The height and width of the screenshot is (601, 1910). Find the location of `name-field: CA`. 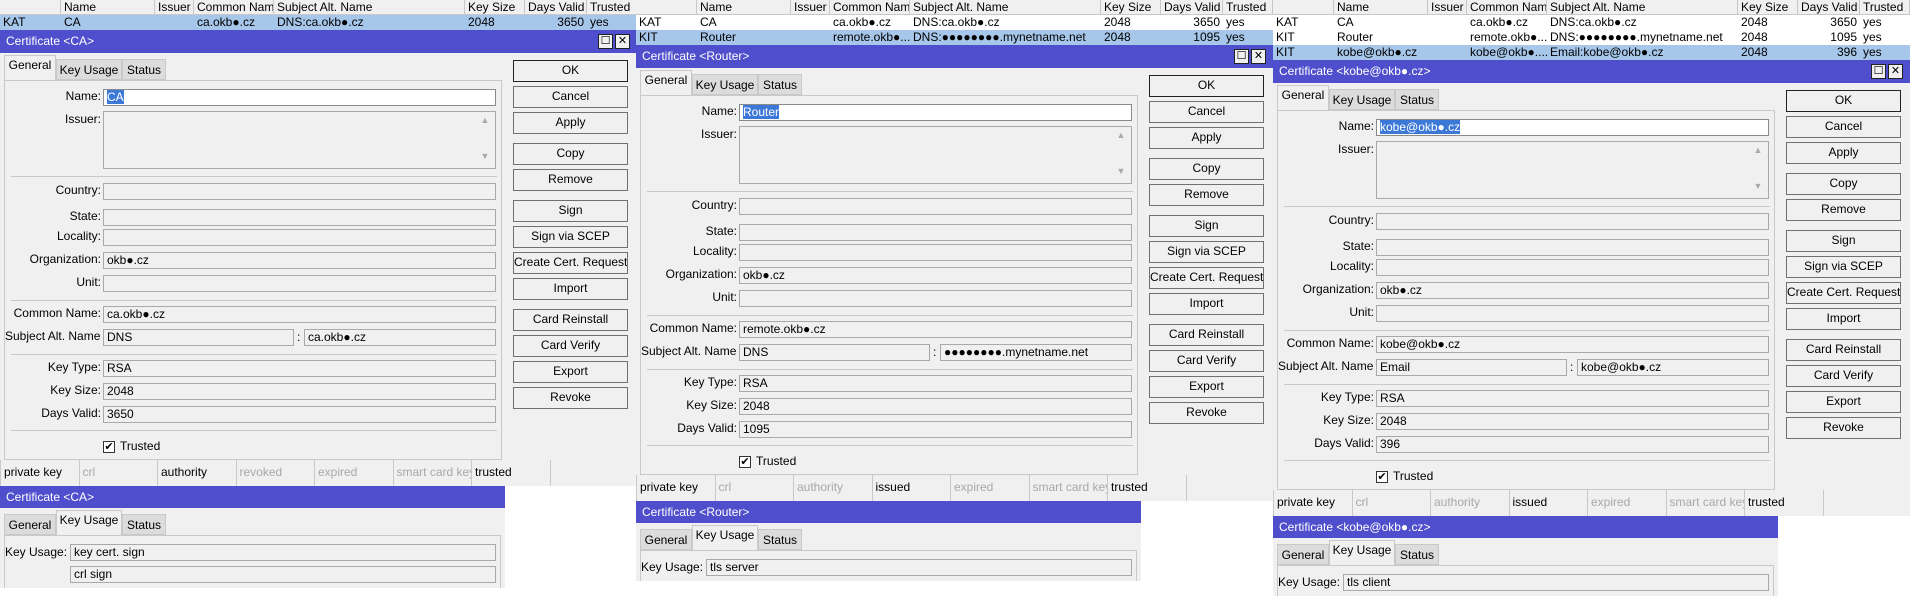

name-field: CA is located at coordinates (299, 97).